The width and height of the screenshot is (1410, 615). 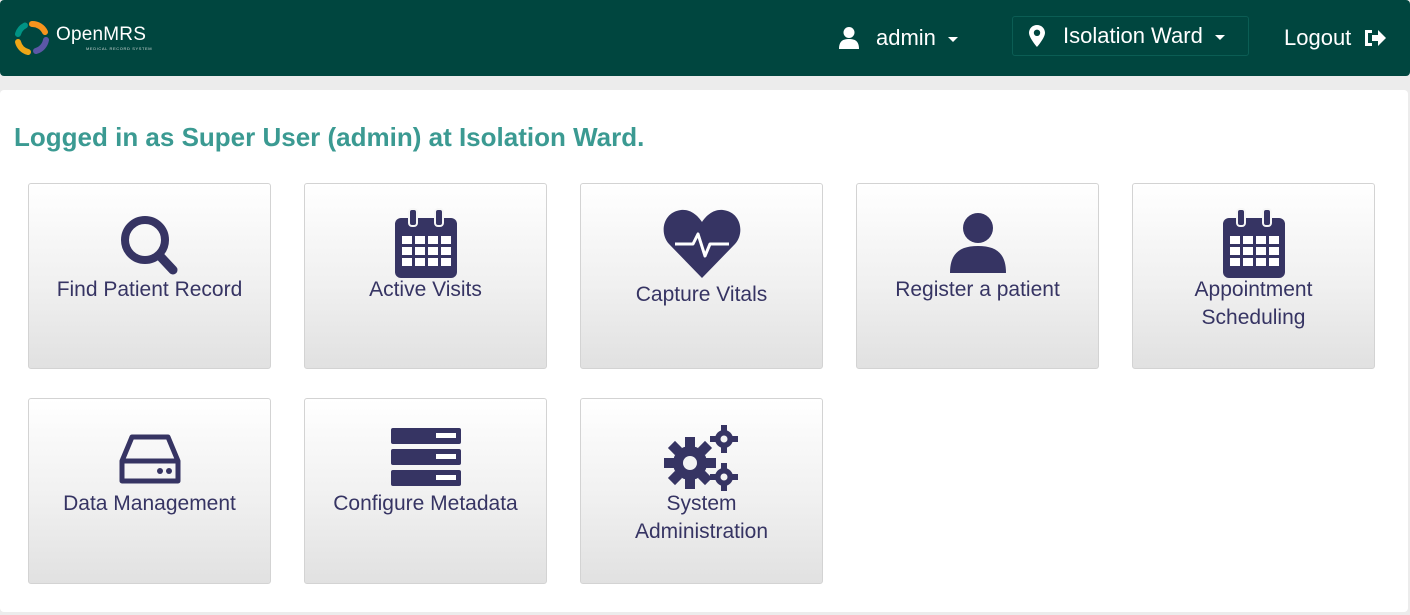 I want to click on map-marker-icon, so click(x=1037, y=36).